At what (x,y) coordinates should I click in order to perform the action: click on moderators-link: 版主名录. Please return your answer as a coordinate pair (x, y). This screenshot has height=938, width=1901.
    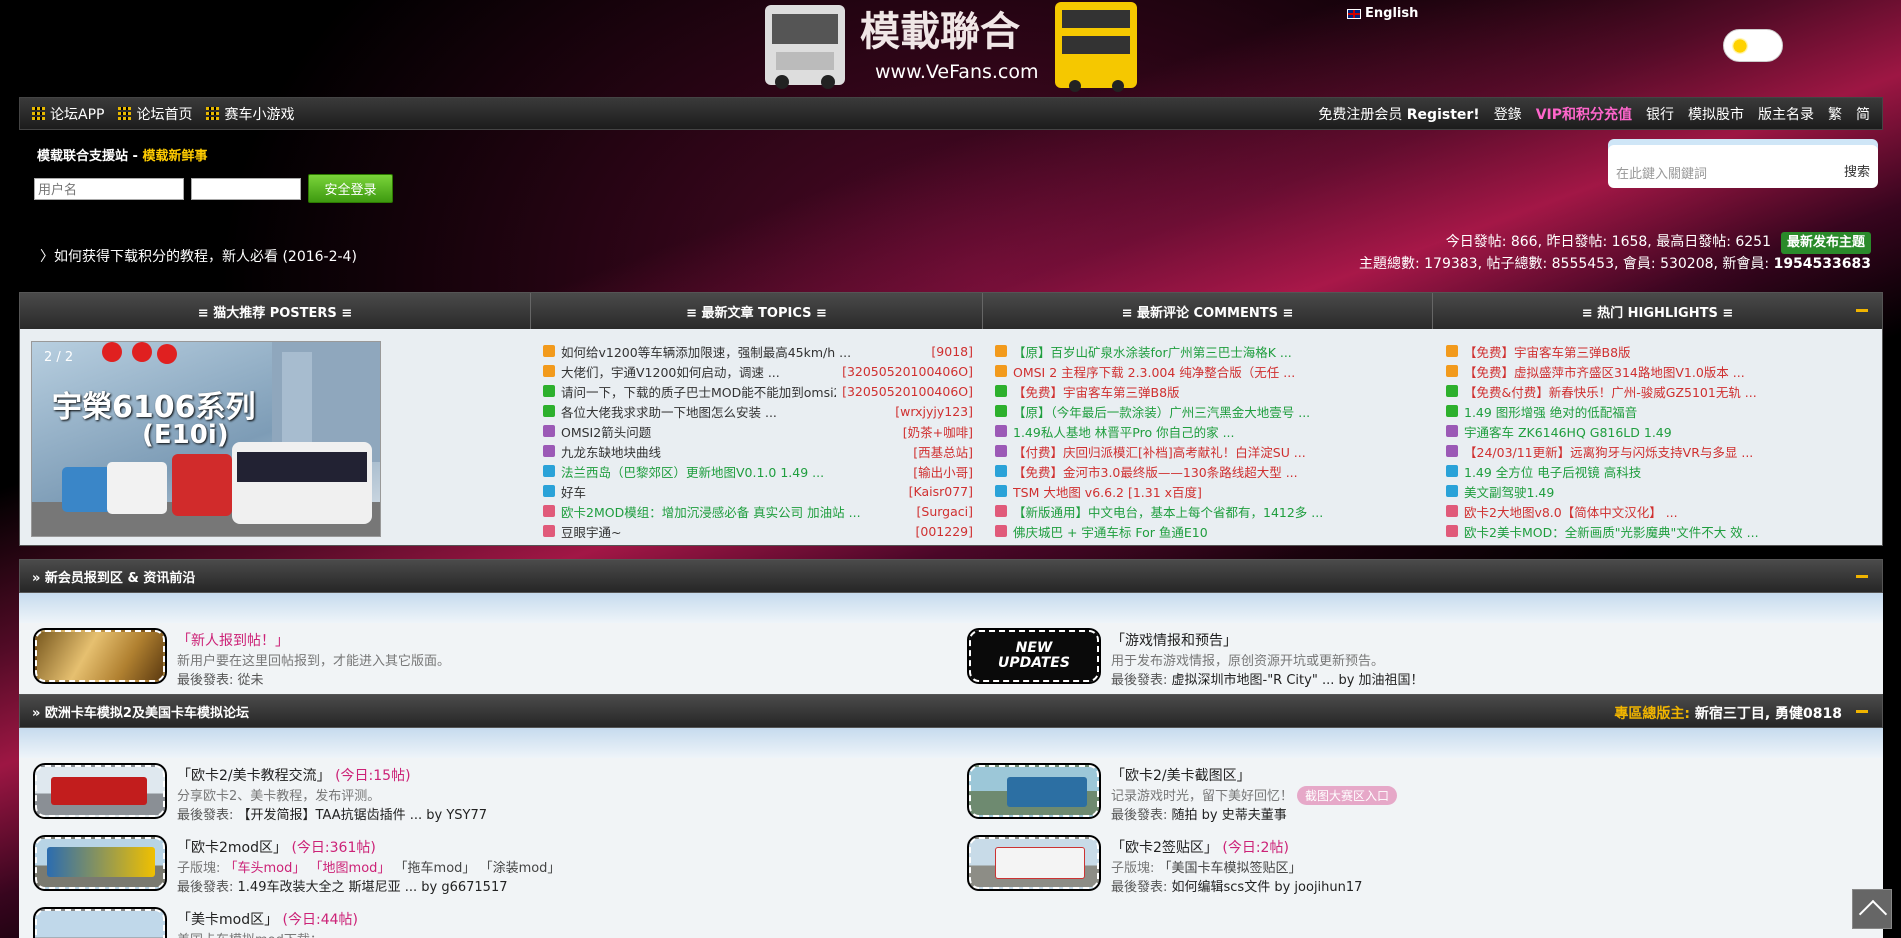
    Looking at the image, I should click on (1786, 114).